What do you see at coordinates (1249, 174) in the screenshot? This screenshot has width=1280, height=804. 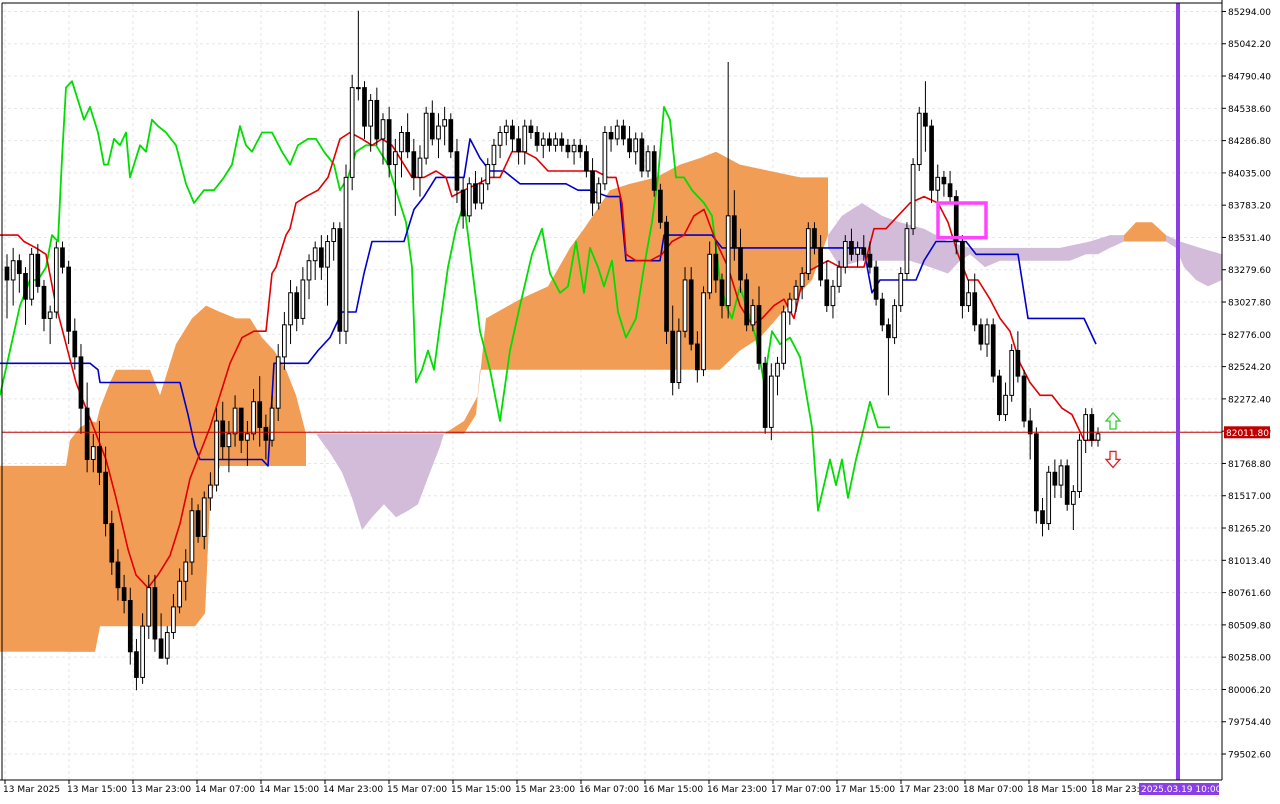 I see `y-tick-label: 84035.00` at bounding box center [1249, 174].